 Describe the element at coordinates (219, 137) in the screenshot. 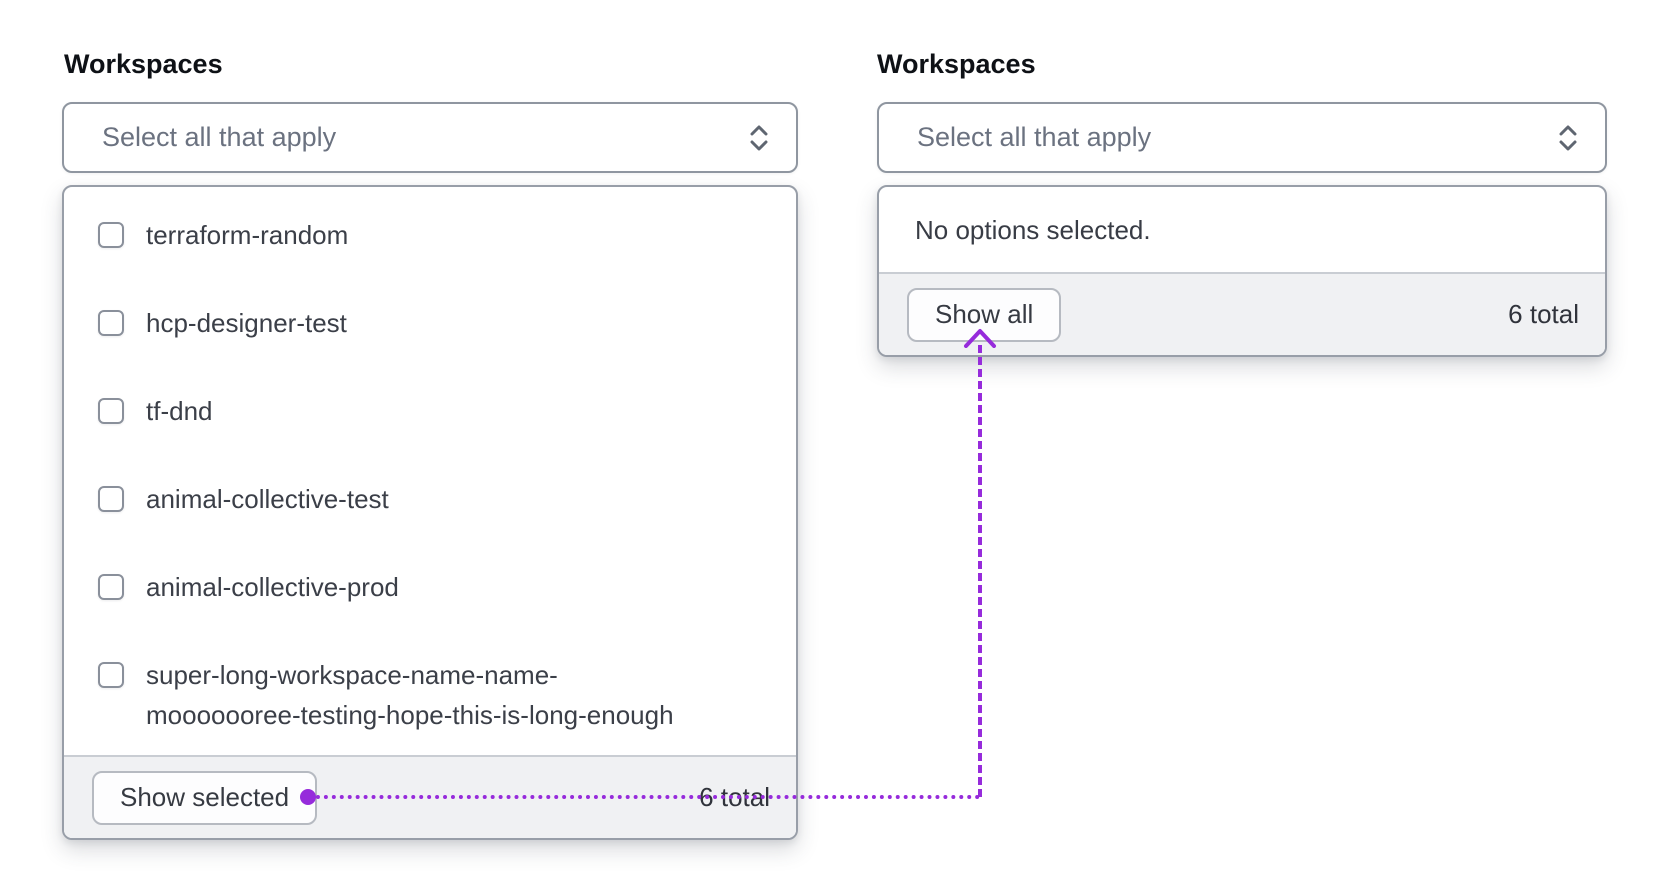

I see `left-select-placeholder: Select all that apply` at that location.